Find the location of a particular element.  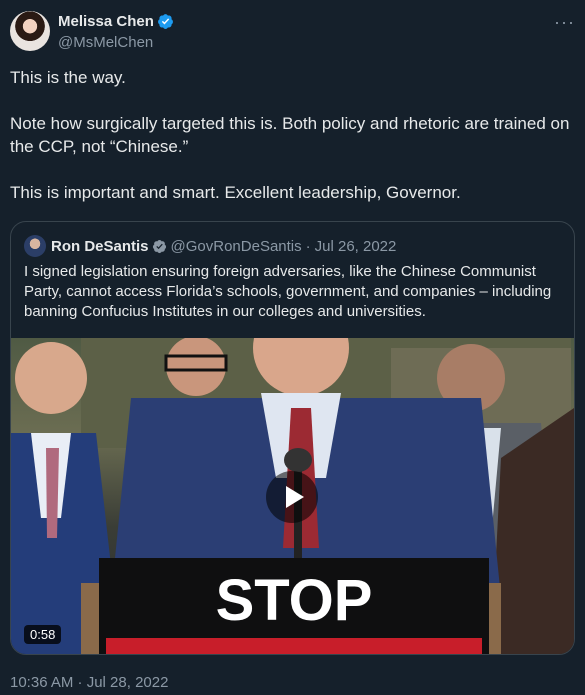

play-icon is located at coordinates (292, 497).